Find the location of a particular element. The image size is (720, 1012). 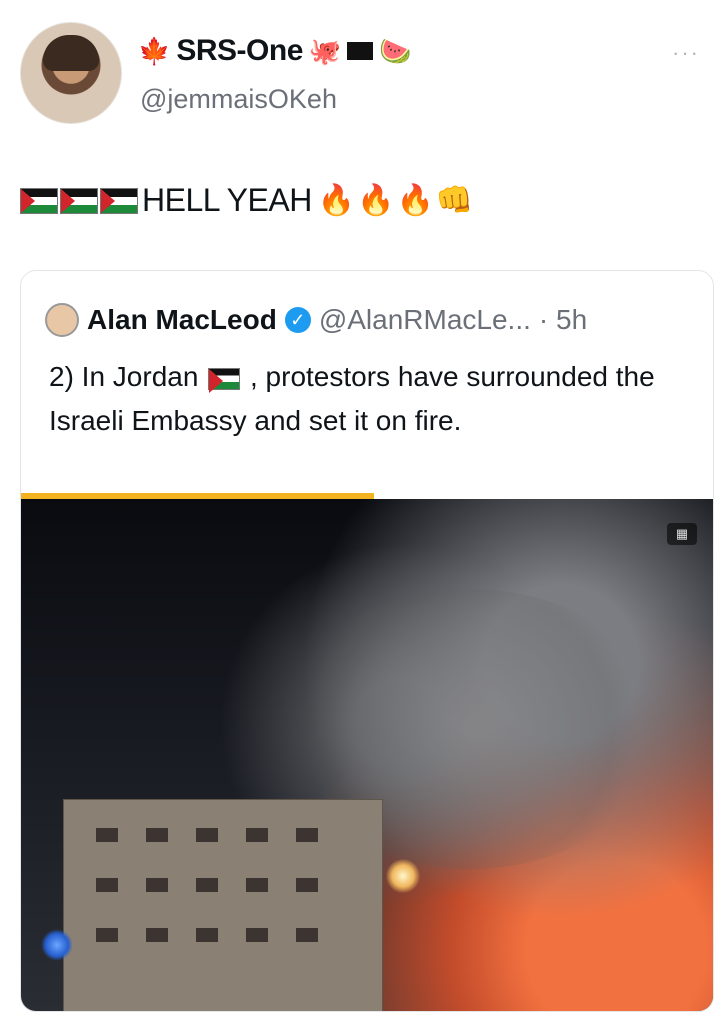

fist-icon: 👊 is located at coordinates (454, 200).